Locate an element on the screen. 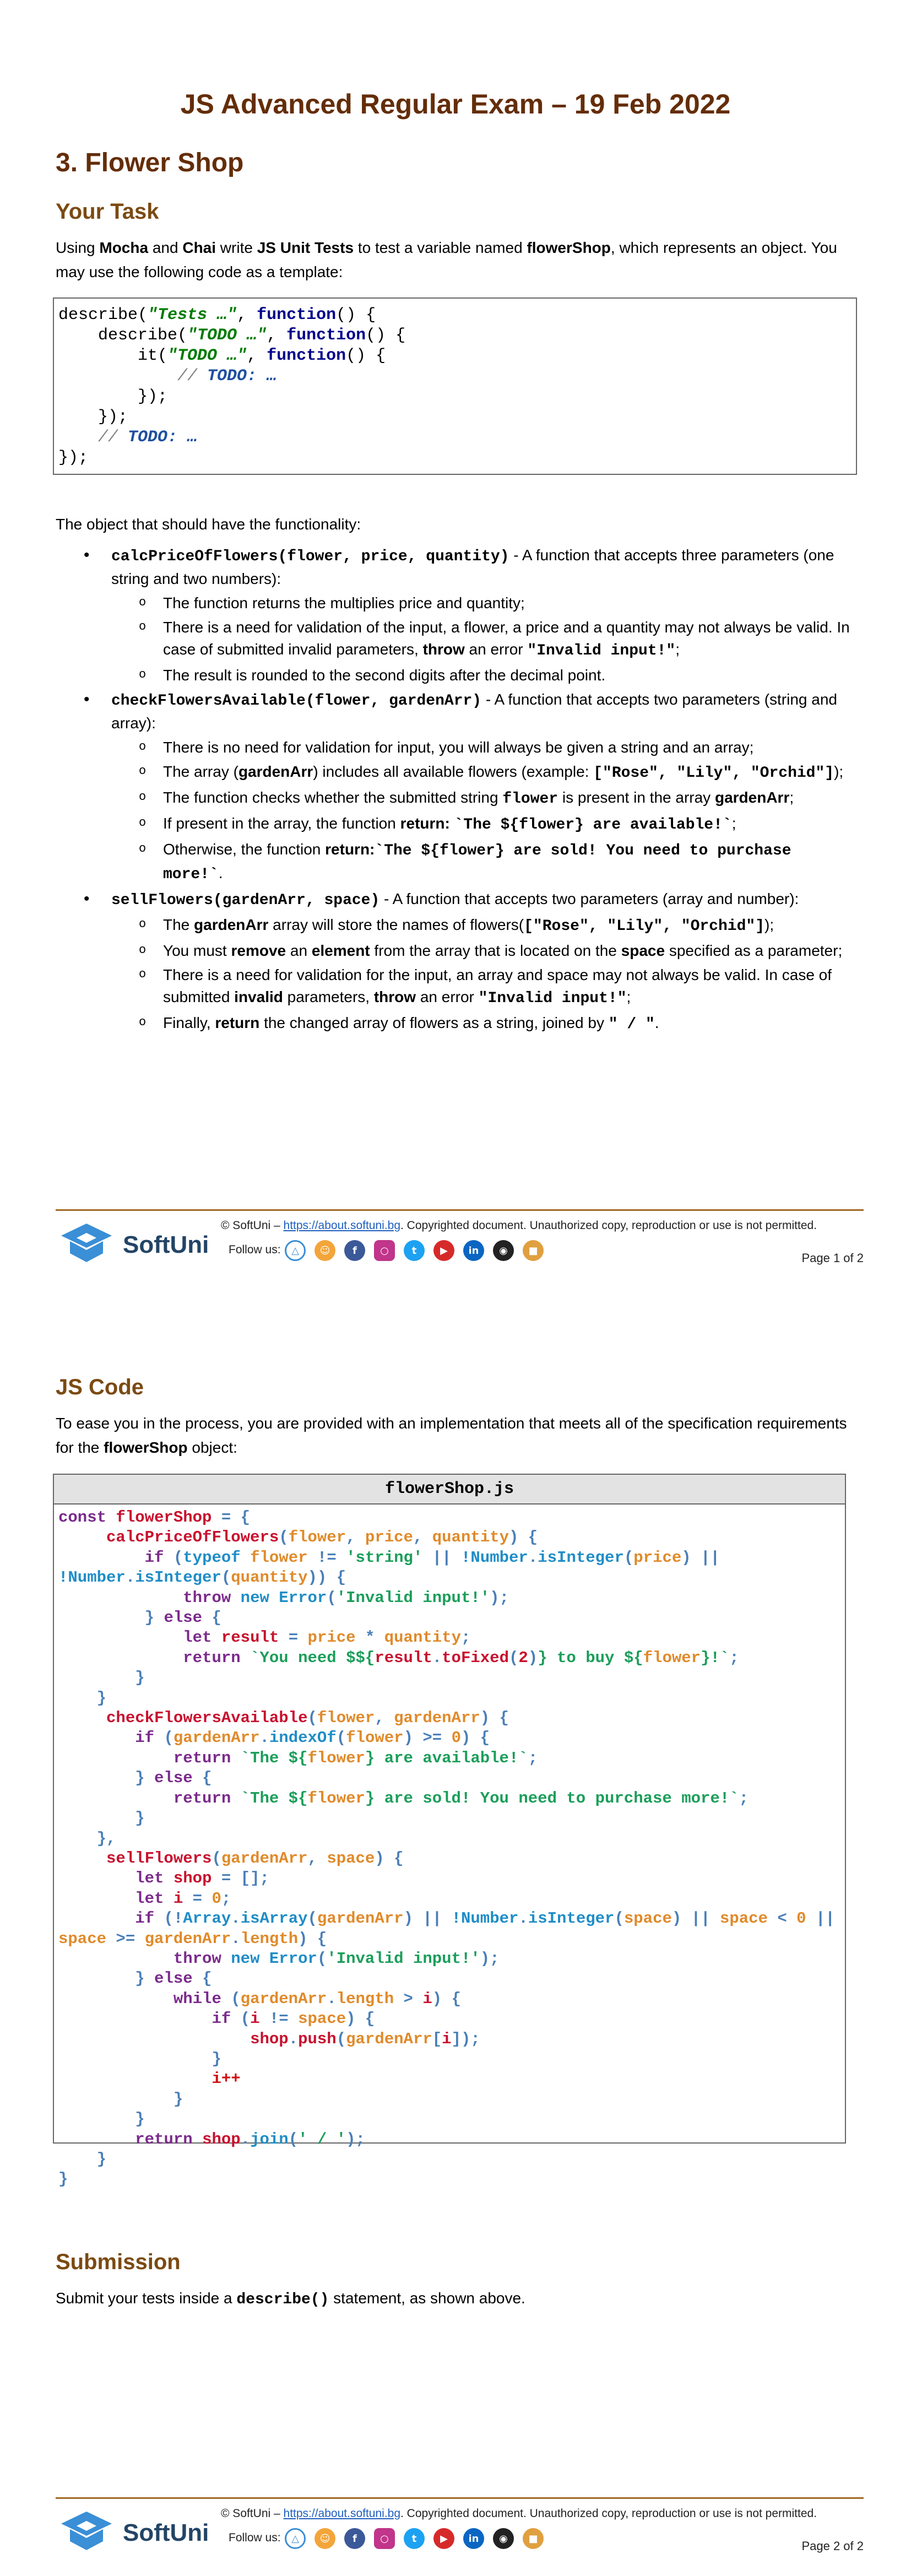 The width and height of the screenshot is (911, 2576). intro-text: object: is located at coordinates (212, 1447).